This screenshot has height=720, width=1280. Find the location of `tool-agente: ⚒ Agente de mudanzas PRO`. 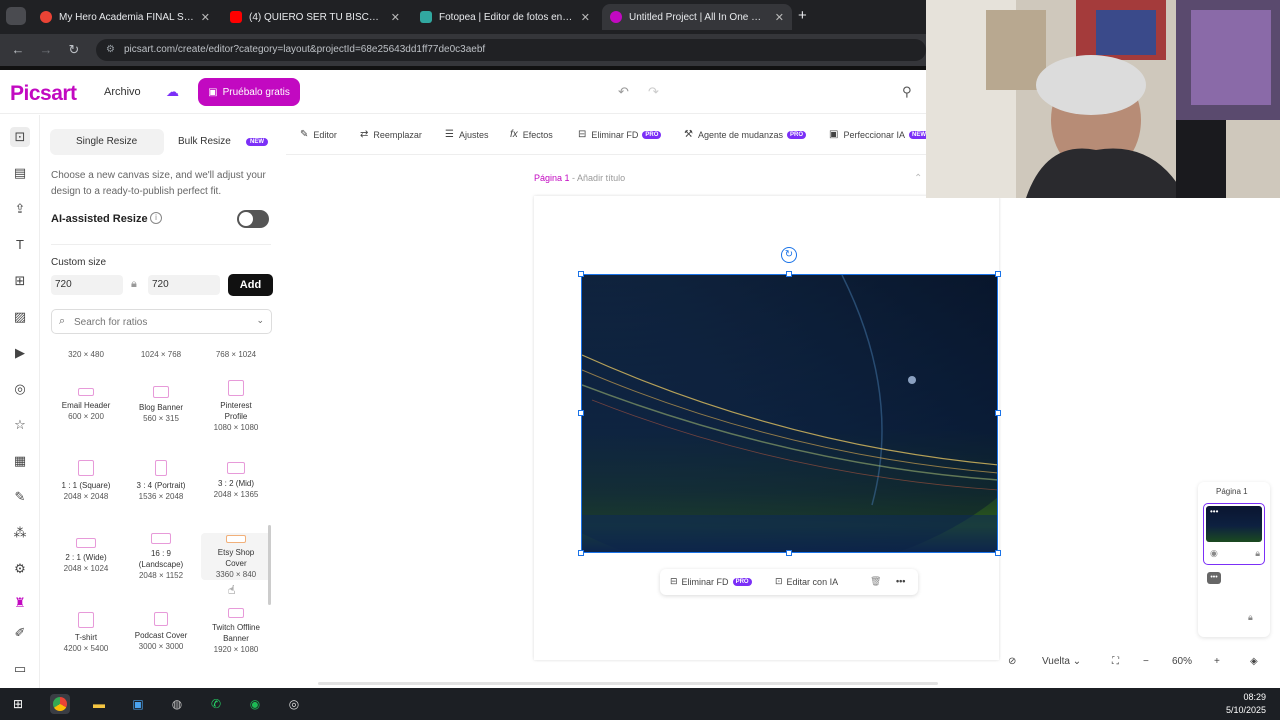

tool-agente: ⚒ Agente de mudanzas PRO is located at coordinates (745, 134).